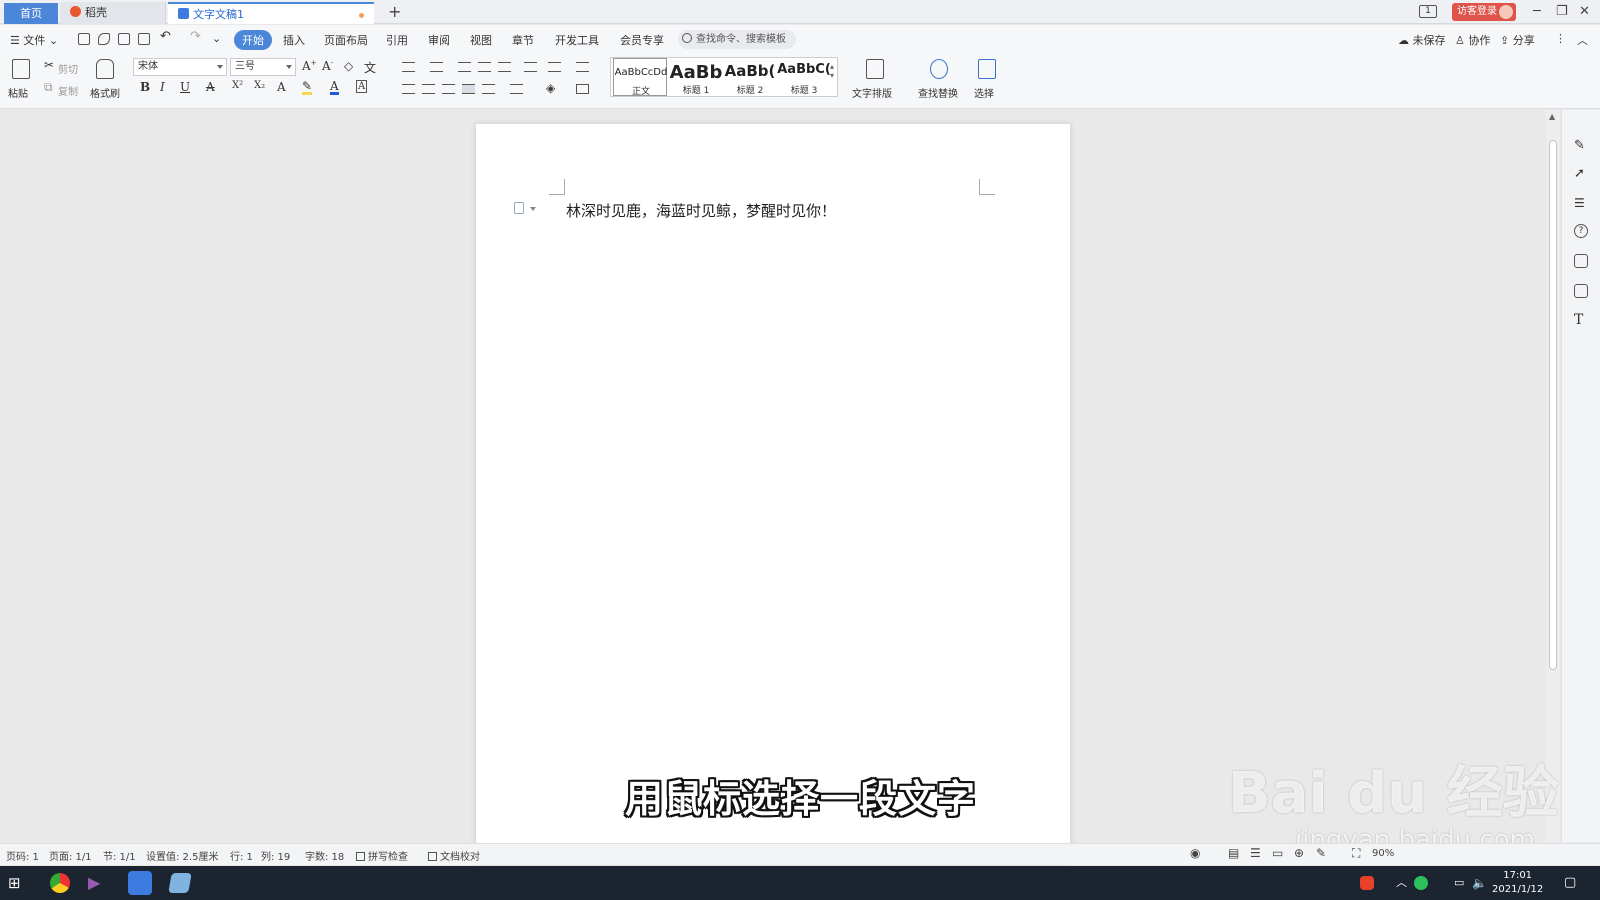 The image size is (1600, 900). What do you see at coordinates (1562, 12) in the screenshot?
I see `restore-button: ❐` at bounding box center [1562, 12].